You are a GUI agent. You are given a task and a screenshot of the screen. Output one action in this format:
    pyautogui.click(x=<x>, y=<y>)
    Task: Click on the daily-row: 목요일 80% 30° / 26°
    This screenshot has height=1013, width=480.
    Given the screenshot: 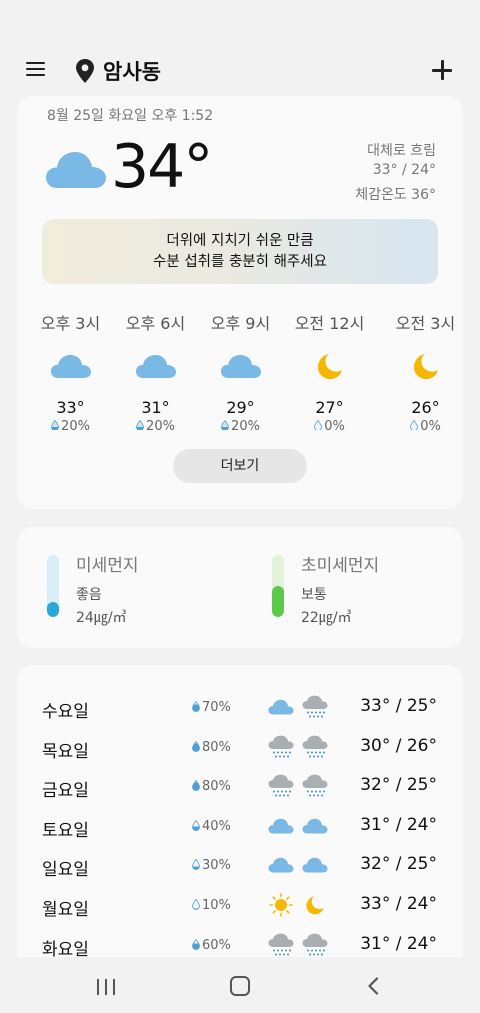 What is the action you would take?
    pyautogui.click(x=240, y=749)
    